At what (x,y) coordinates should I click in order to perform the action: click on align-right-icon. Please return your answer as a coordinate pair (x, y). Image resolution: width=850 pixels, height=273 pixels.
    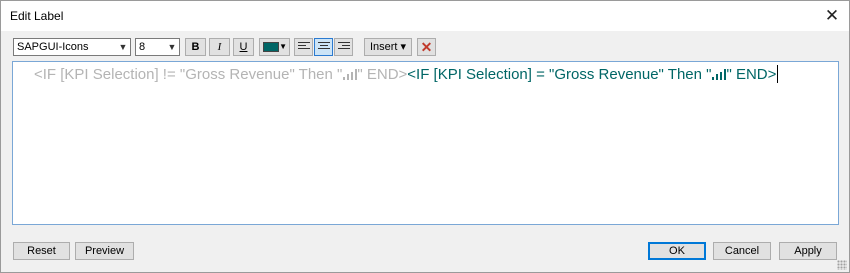
    Looking at the image, I should click on (344, 47).